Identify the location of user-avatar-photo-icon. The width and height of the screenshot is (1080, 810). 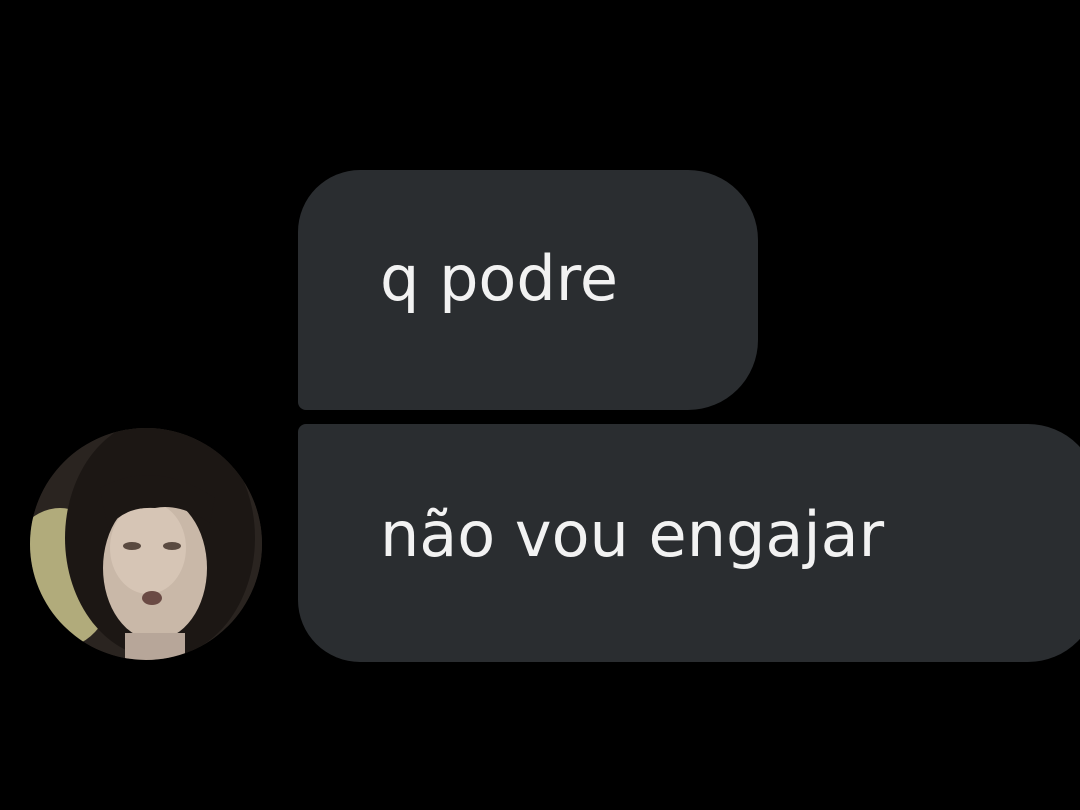
(146, 544).